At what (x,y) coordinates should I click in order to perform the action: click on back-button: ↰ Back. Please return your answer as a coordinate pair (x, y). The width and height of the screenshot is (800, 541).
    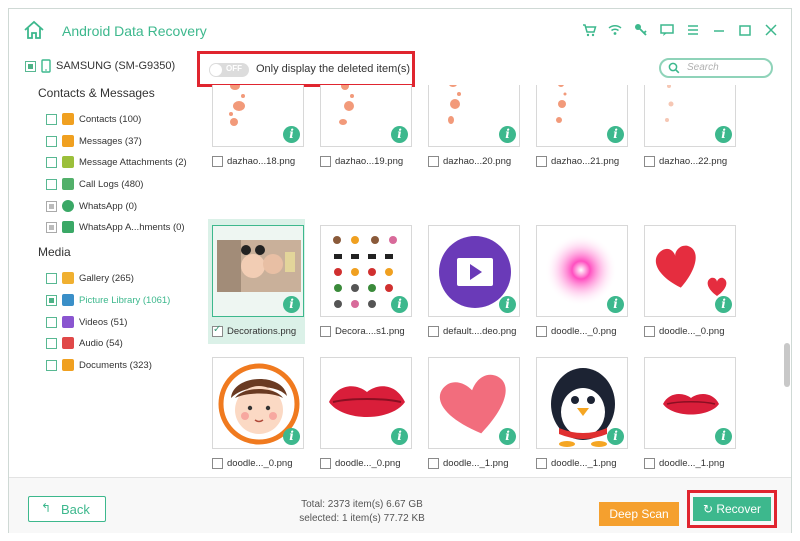
    Looking at the image, I should click on (67, 509).